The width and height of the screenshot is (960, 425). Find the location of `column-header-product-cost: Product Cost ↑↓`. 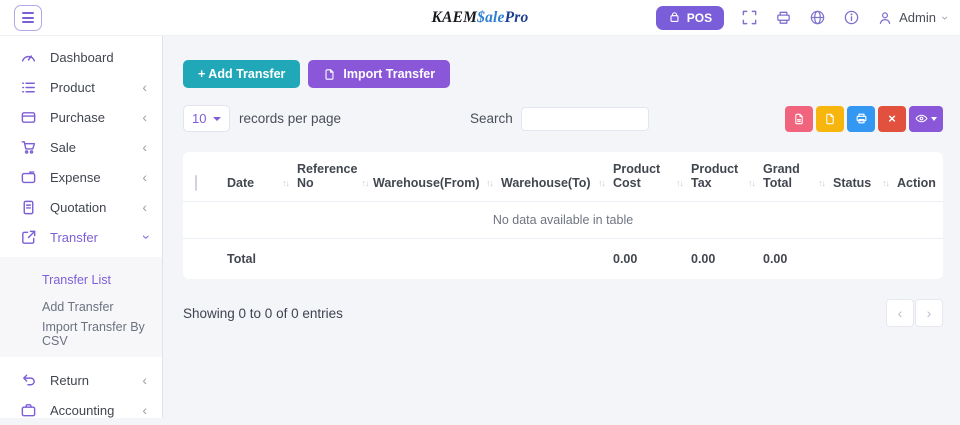

column-header-product-cost: Product Cost ↑↓ is located at coordinates (648, 177).